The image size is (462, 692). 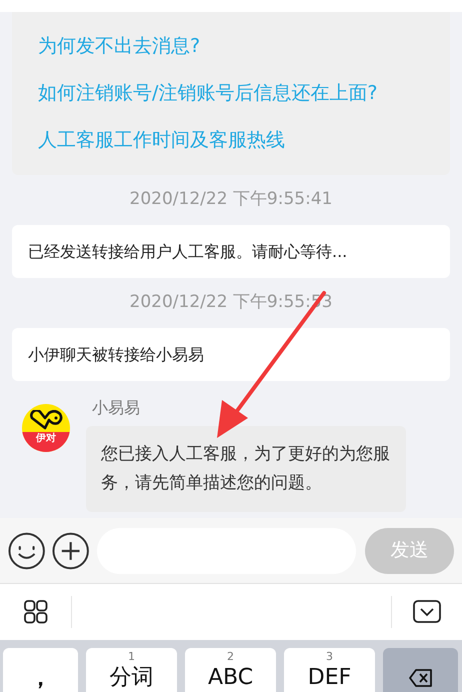 What do you see at coordinates (40, 670) in the screenshot?
I see `keyboard-key: ，` at bounding box center [40, 670].